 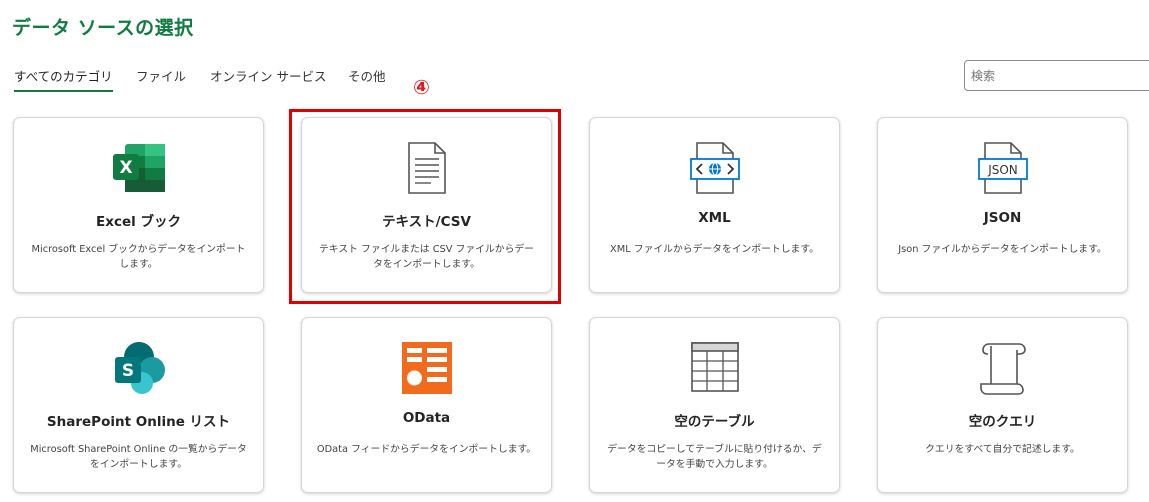 I want to click on card-blank-query: 空のクエリ クエリをすべて自分で記述します。, so click(x=1002, y=405).